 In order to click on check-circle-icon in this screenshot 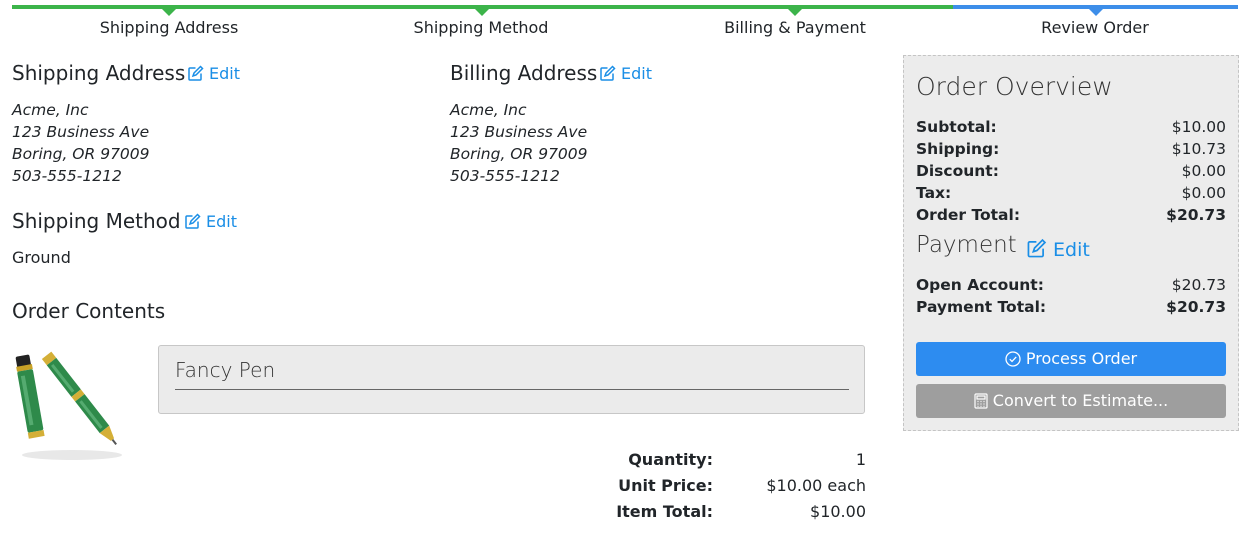, I will do `click(1013, 359)`.